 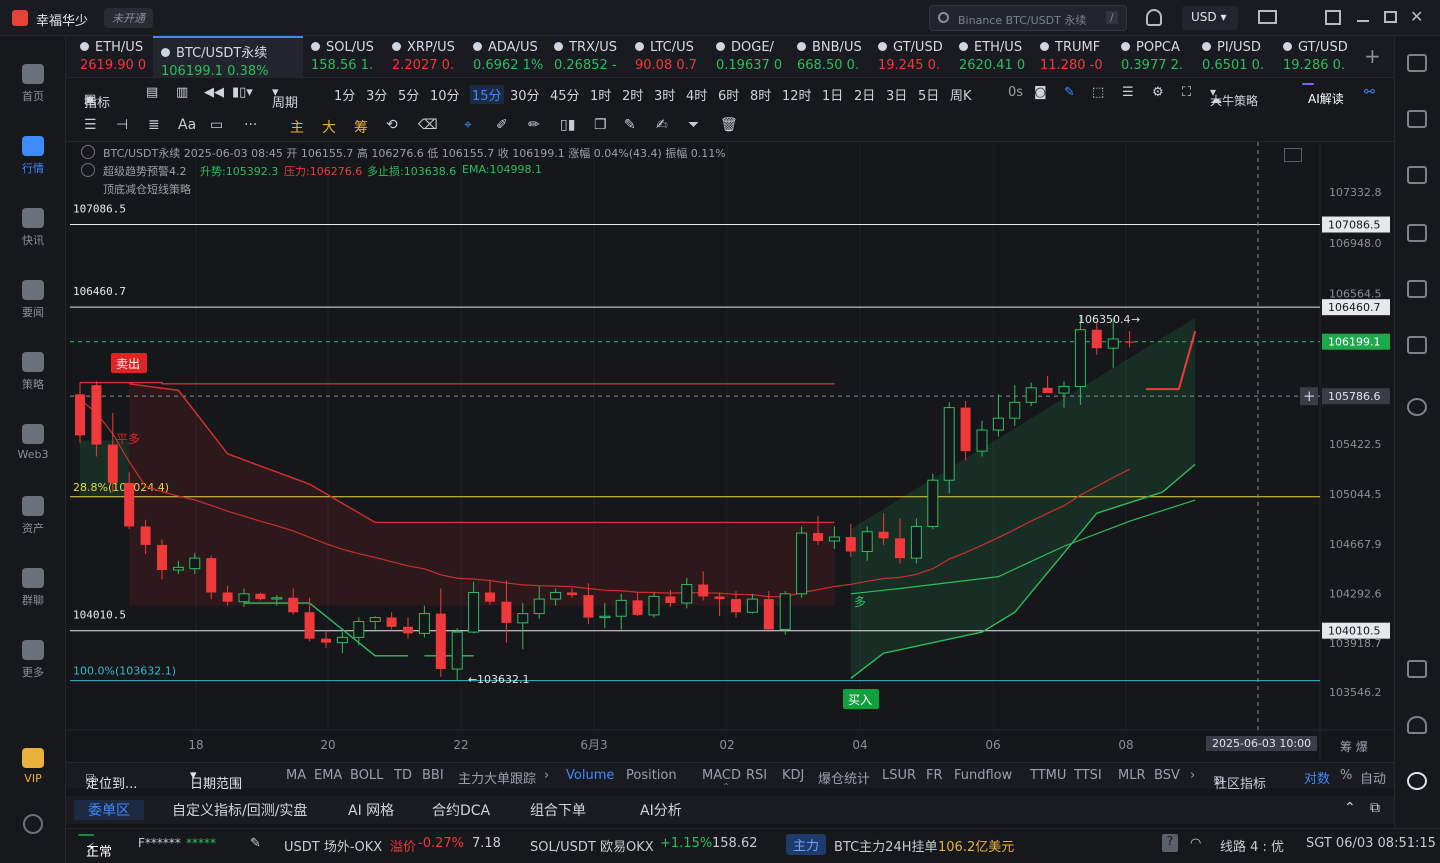 What do you see at coordinates (376, 94) in the screenshot?
I see `interval-1: 3分` at bounding box center [376, 94].